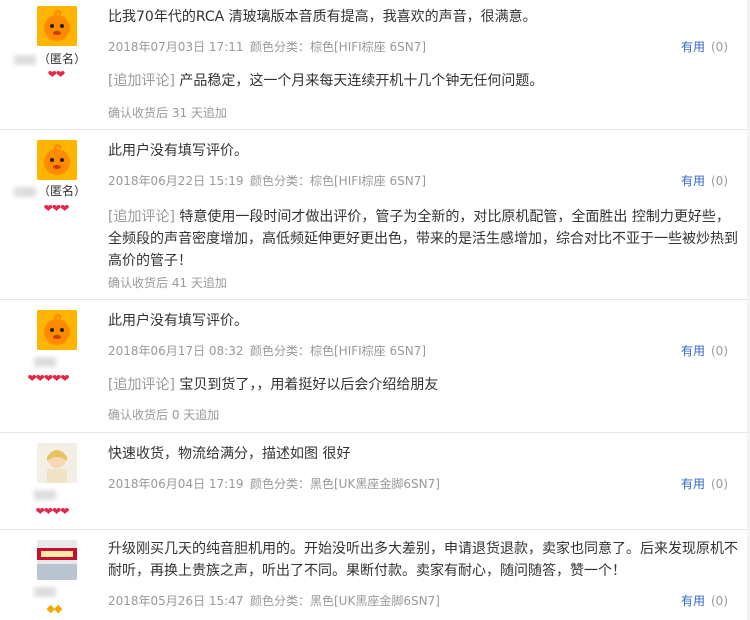 The image size is (750, 620). I want to click on append-timing: 确认收货后 0 天追加, so click(164, 415).